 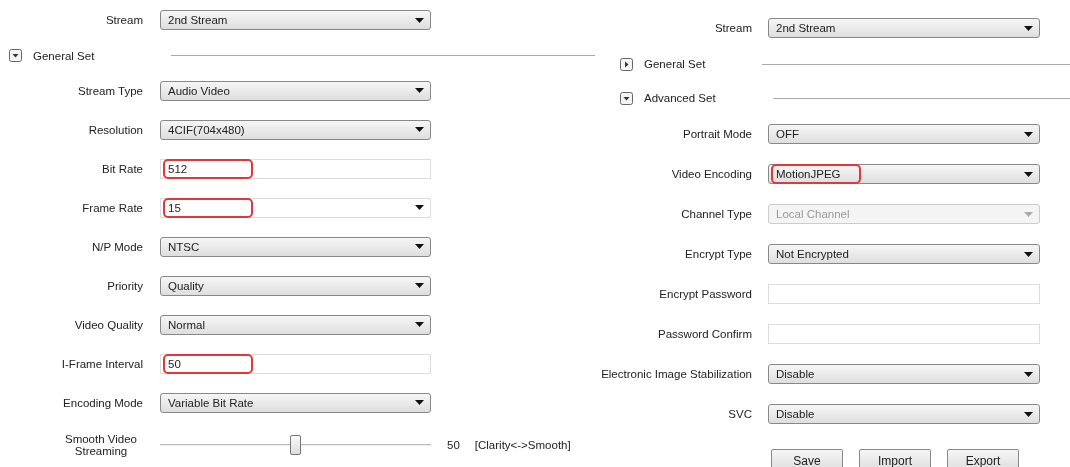 What do you see at coordinates (716, 214) in the screenshot?
I see `field-label: Channel Type` at bounding box center [716, 214].